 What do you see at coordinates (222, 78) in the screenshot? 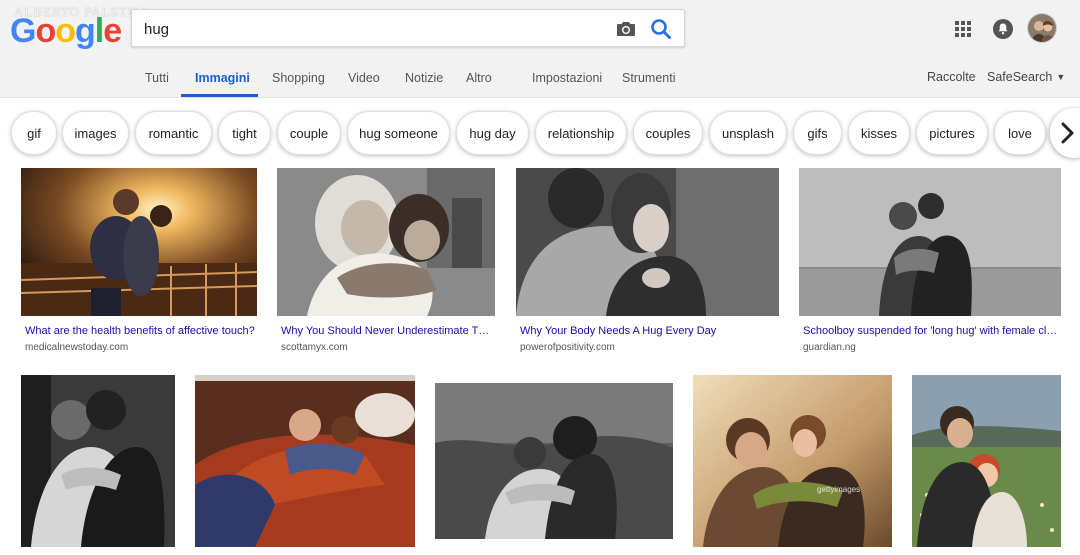
I see `tab-immagini: Immagini` at bounding box center [222, 78].